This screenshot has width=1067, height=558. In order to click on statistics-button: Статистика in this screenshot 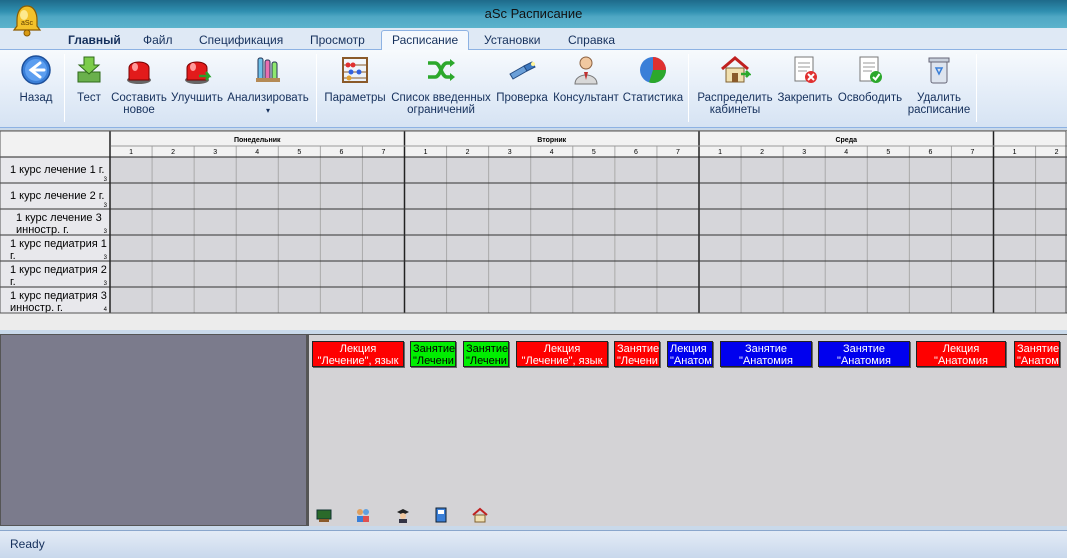, I will do `click(653, 79)`.